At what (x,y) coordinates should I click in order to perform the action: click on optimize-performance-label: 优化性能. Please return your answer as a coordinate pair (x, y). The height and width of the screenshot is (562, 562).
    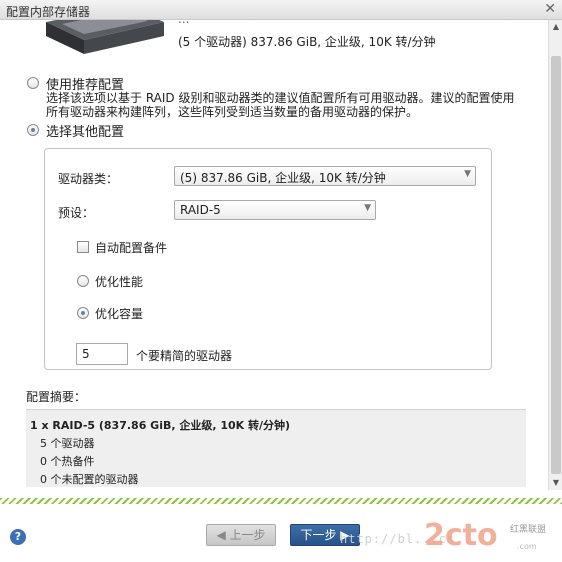
    Looking at the image, I should click on (119, 282).